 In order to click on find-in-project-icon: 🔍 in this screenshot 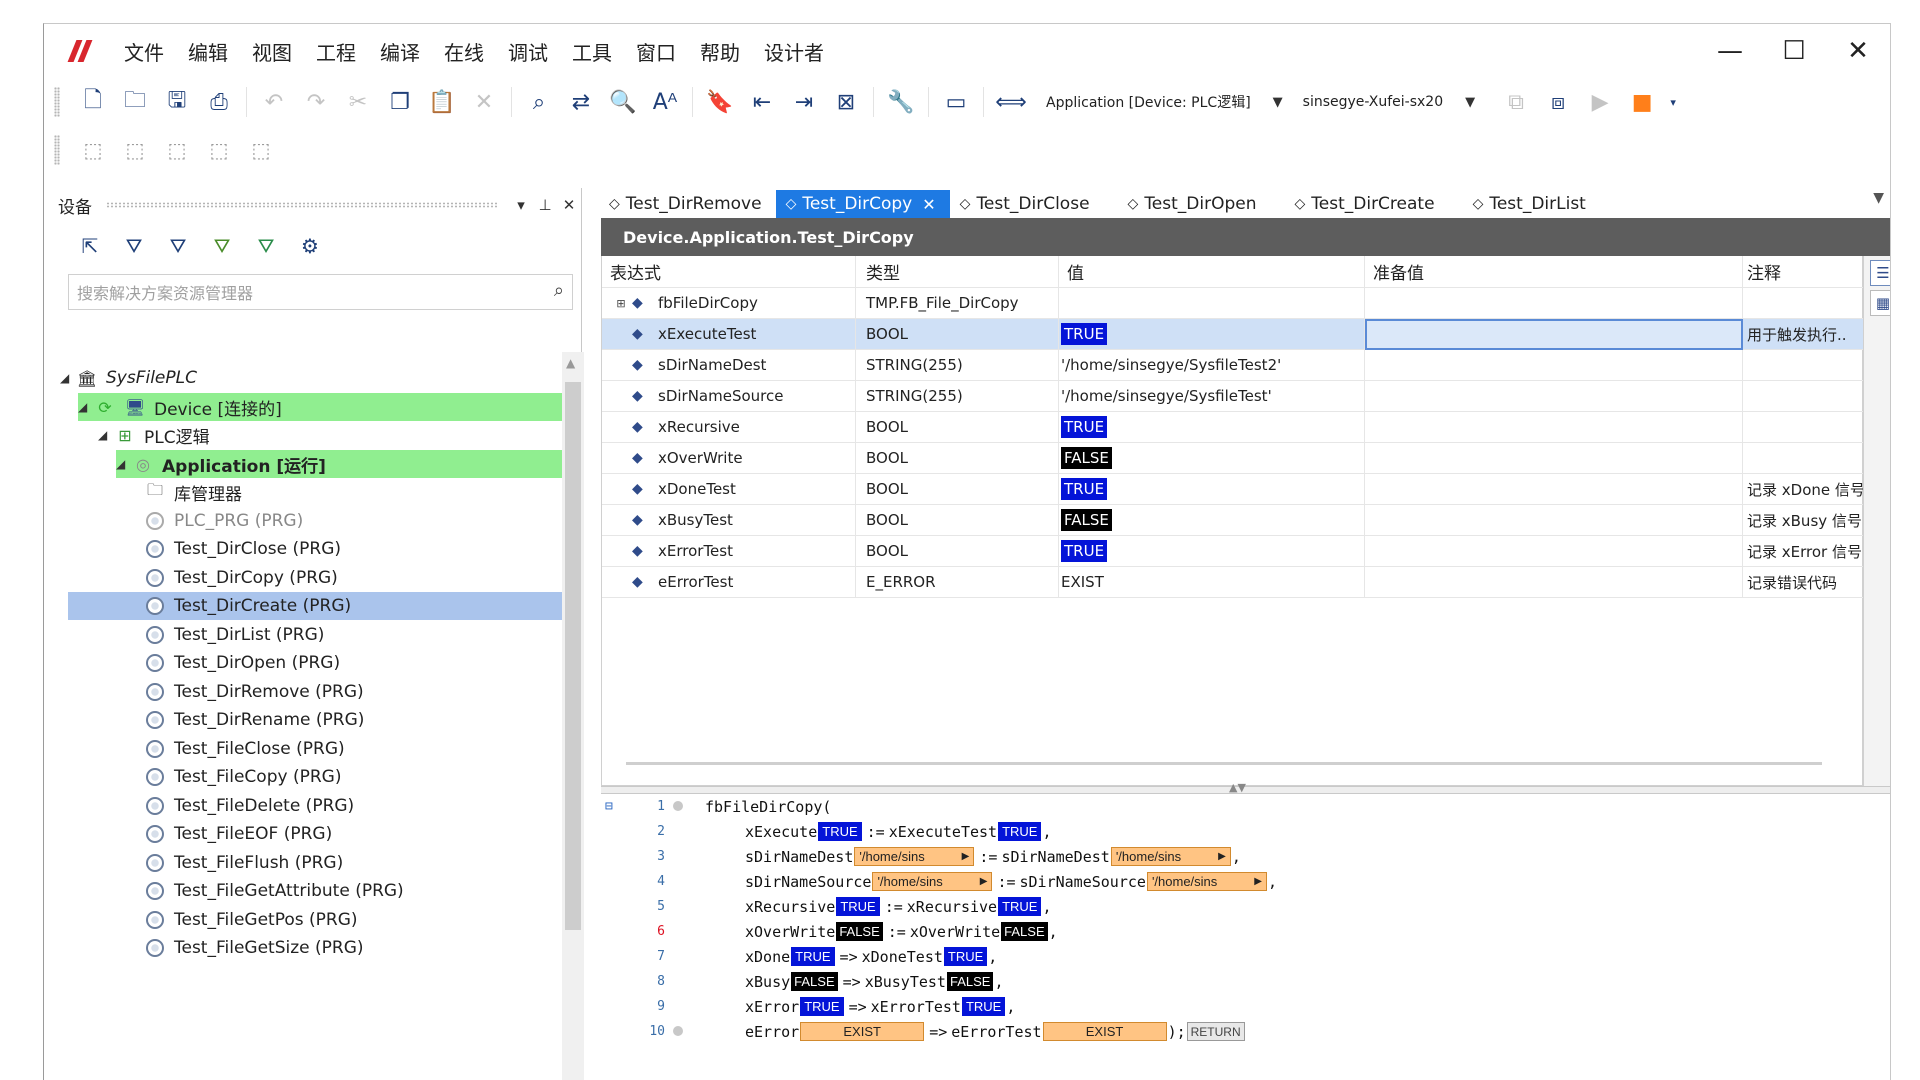, I will do `click(623, 102)`.